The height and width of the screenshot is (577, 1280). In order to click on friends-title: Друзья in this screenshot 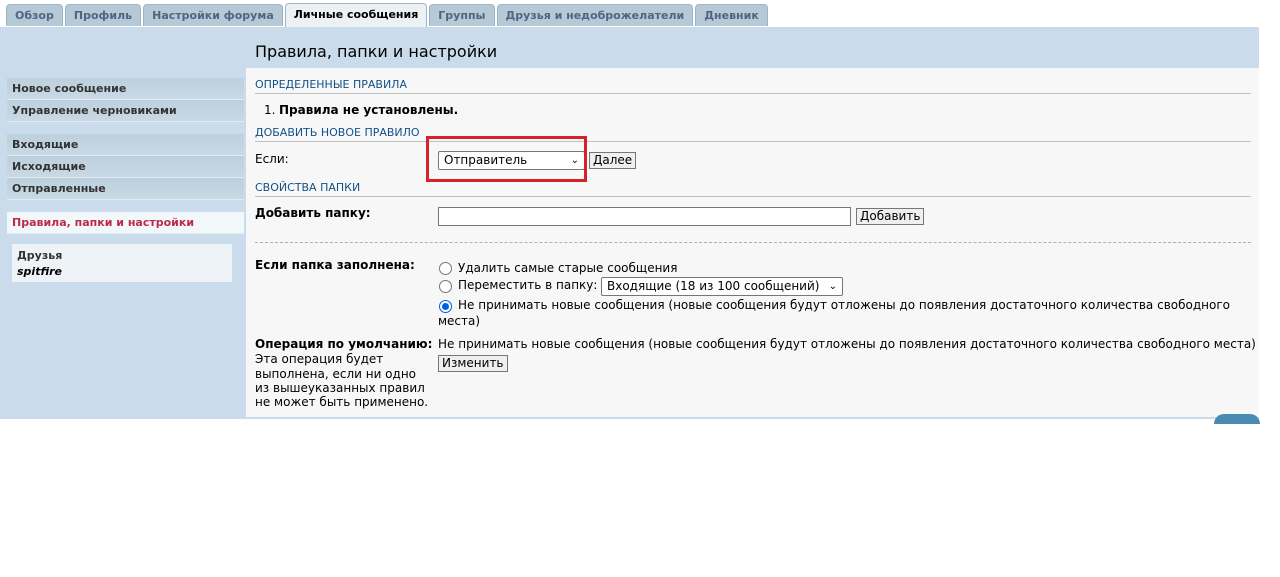, I will do `click(40, 255)`.